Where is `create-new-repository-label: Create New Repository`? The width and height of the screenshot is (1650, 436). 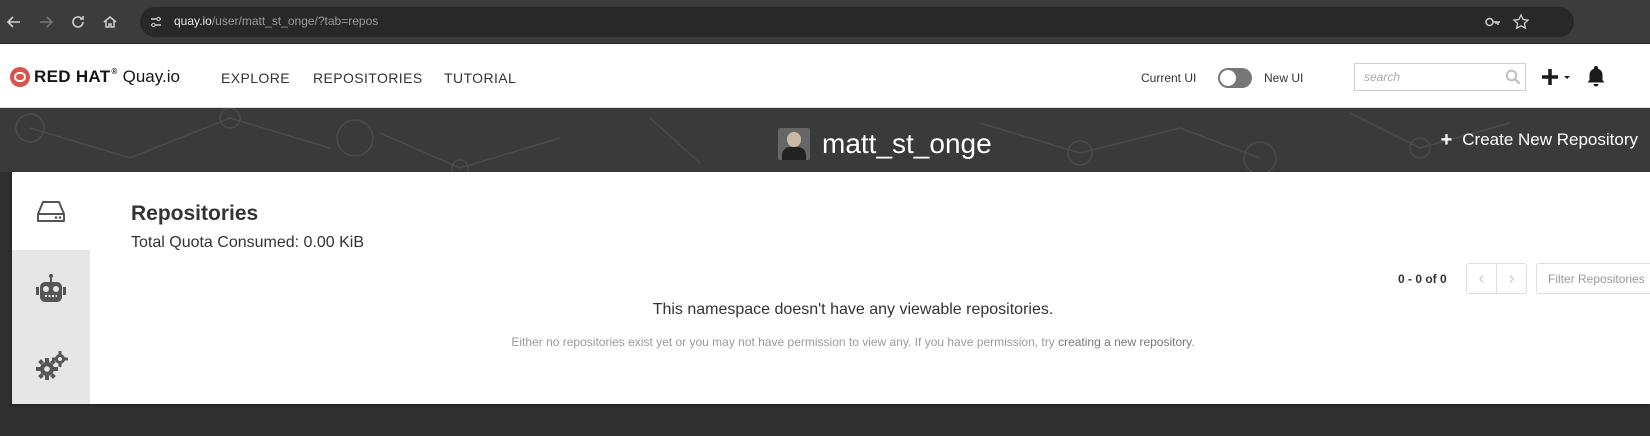
create-new-repository-label: Create New Repository is located at coordinates (1550, 139).